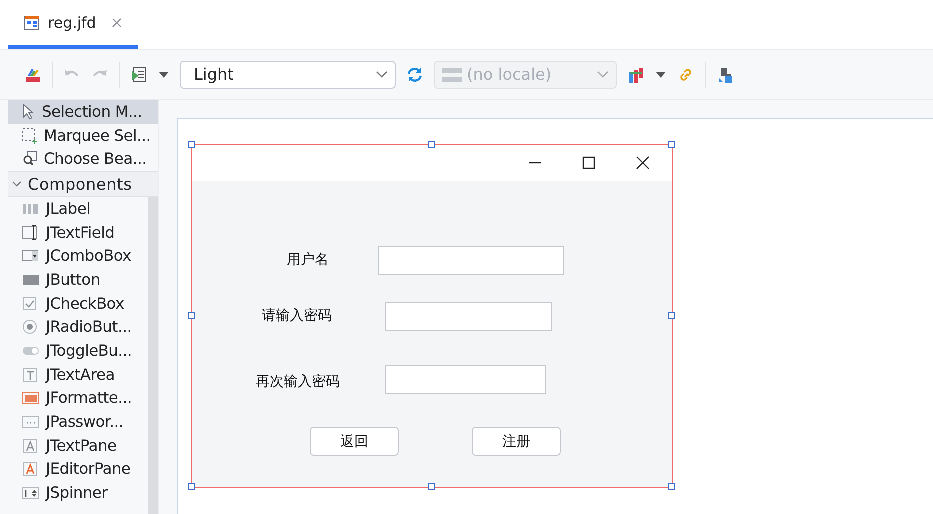  Describe the element at coordinates (30, 136) in the screenshot. I see `marquee-icon` at that location.